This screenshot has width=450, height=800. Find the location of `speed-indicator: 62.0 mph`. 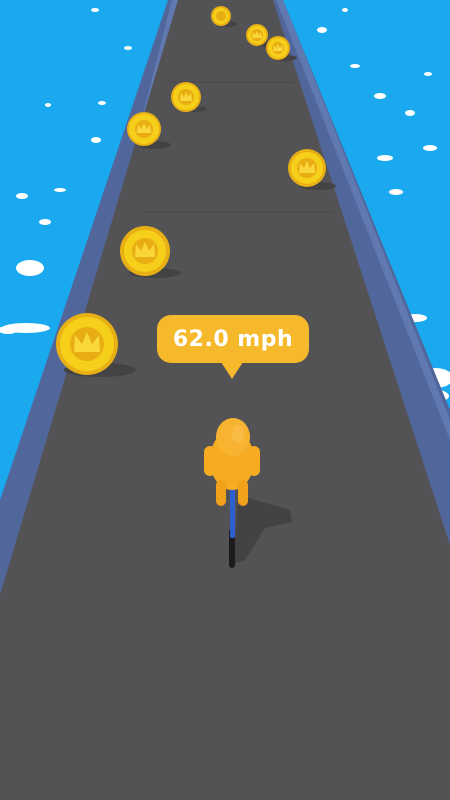

speed-indicator: 62.0 mph is located at coordinates (233, 347).